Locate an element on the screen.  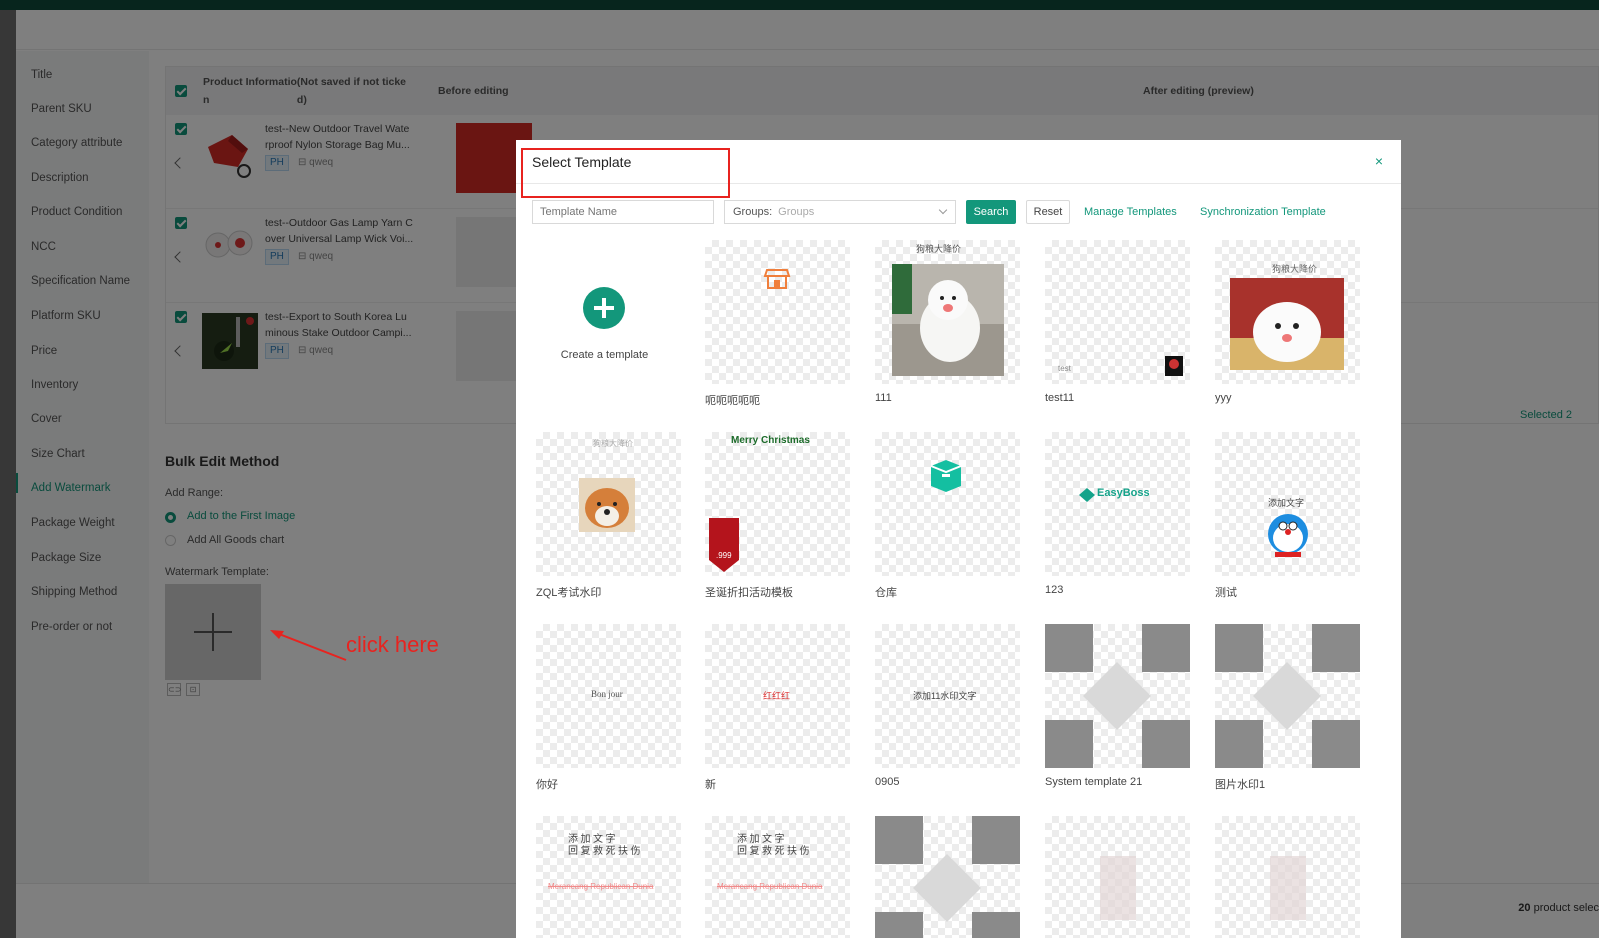
groups-select: Groups is located at coordinates (840, 212).